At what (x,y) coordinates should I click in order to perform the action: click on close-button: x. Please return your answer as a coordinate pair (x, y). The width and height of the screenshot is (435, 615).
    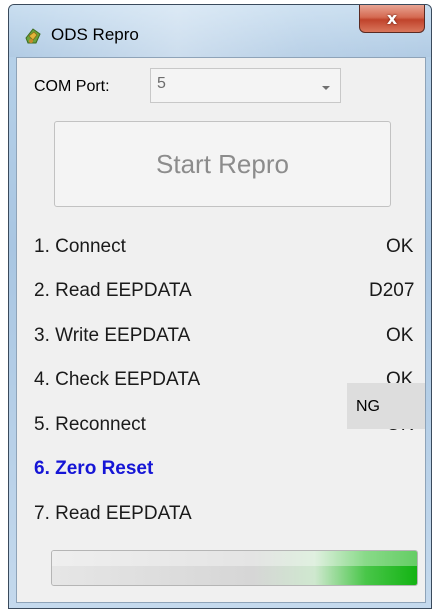
    Looking at the image, I should click on (392, 19).